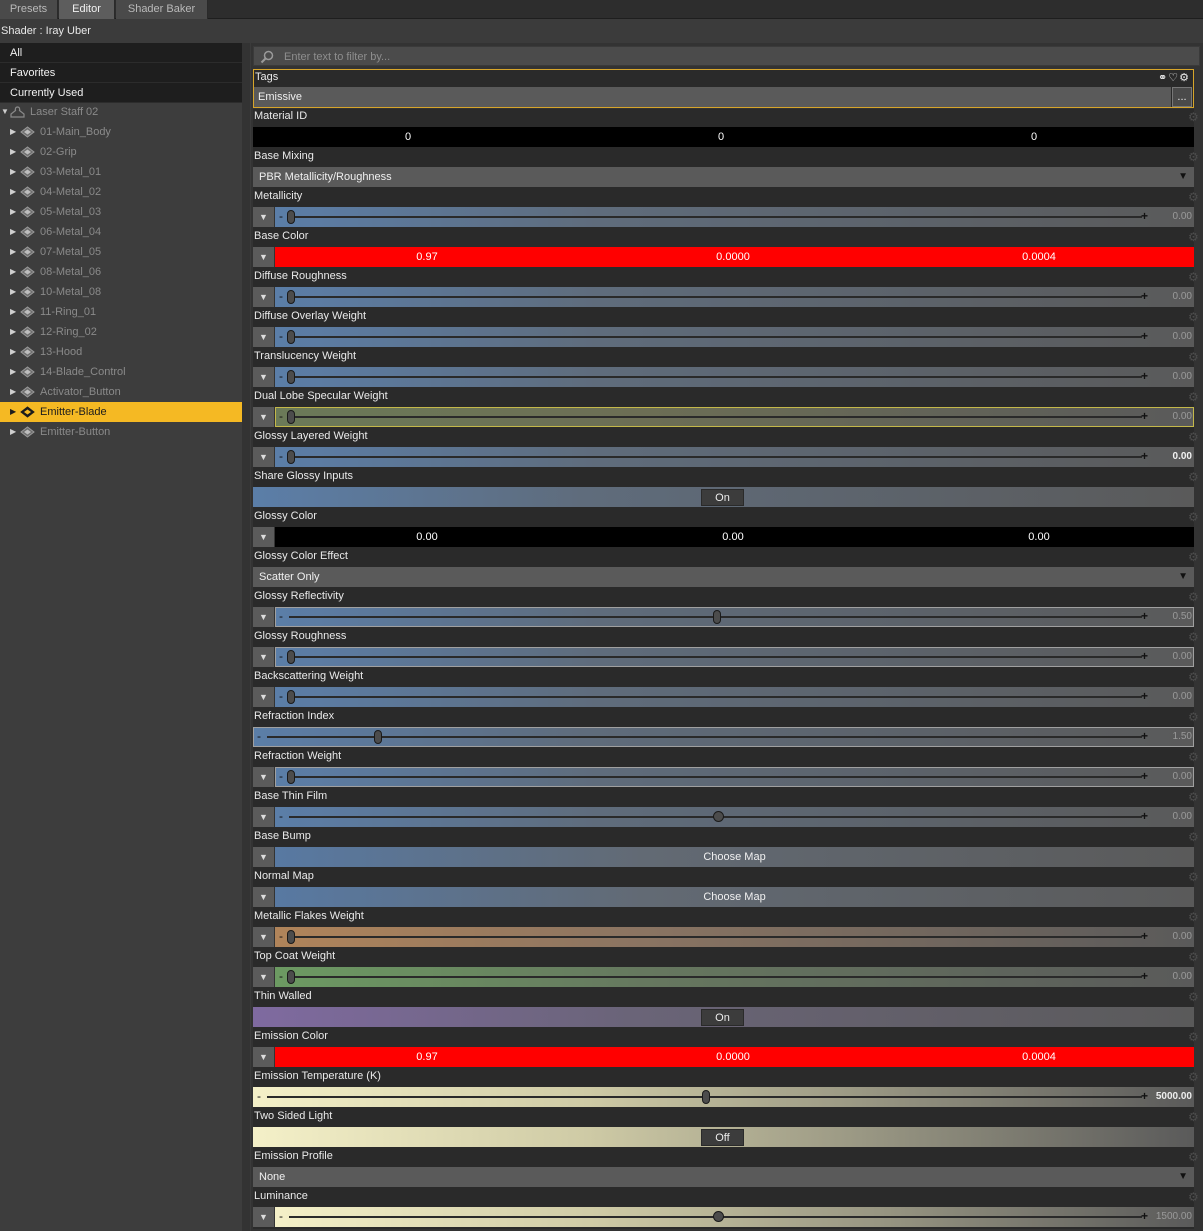 The image size is (1203, 1231). What do you see at coordinates (723, 1097) in the screenshot?
I see `emission-temperature-slider: - +5000.00` at bounding box center [723, 1097].